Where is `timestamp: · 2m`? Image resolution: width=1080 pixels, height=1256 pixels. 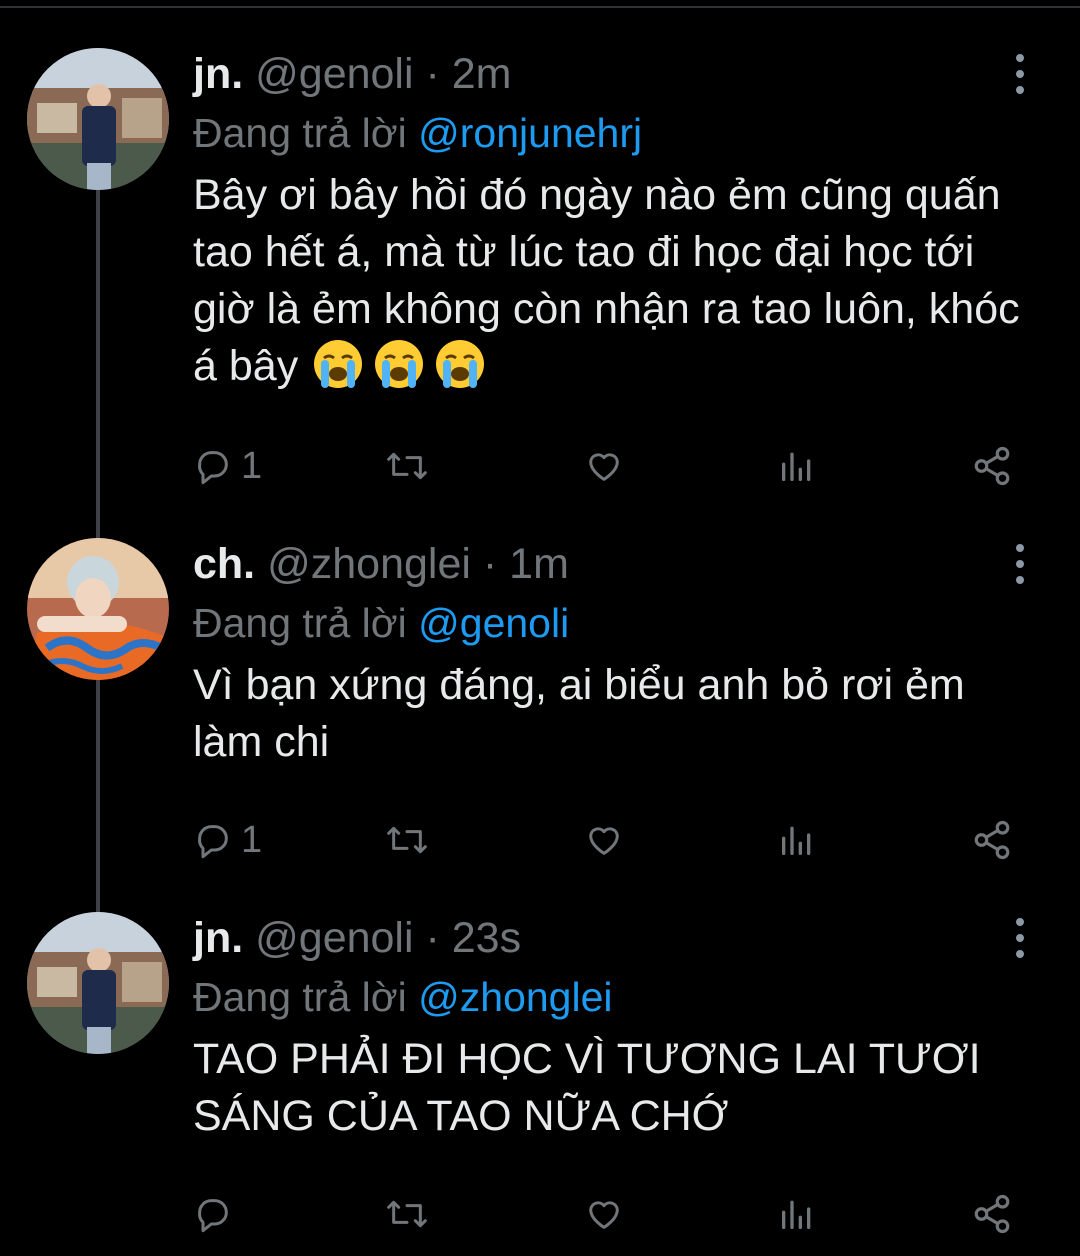 timestamp: · 2m is located at coordinates (469, 74).